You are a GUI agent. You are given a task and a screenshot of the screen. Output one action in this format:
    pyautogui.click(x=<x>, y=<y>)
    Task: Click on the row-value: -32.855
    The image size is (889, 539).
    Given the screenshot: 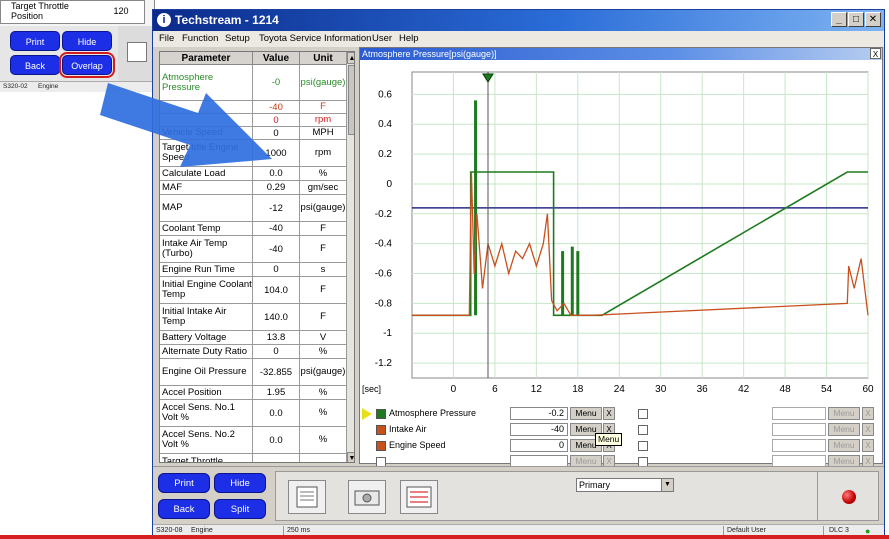 What is the action you would take?
    pyautogui.click(x=276, y=372)
    